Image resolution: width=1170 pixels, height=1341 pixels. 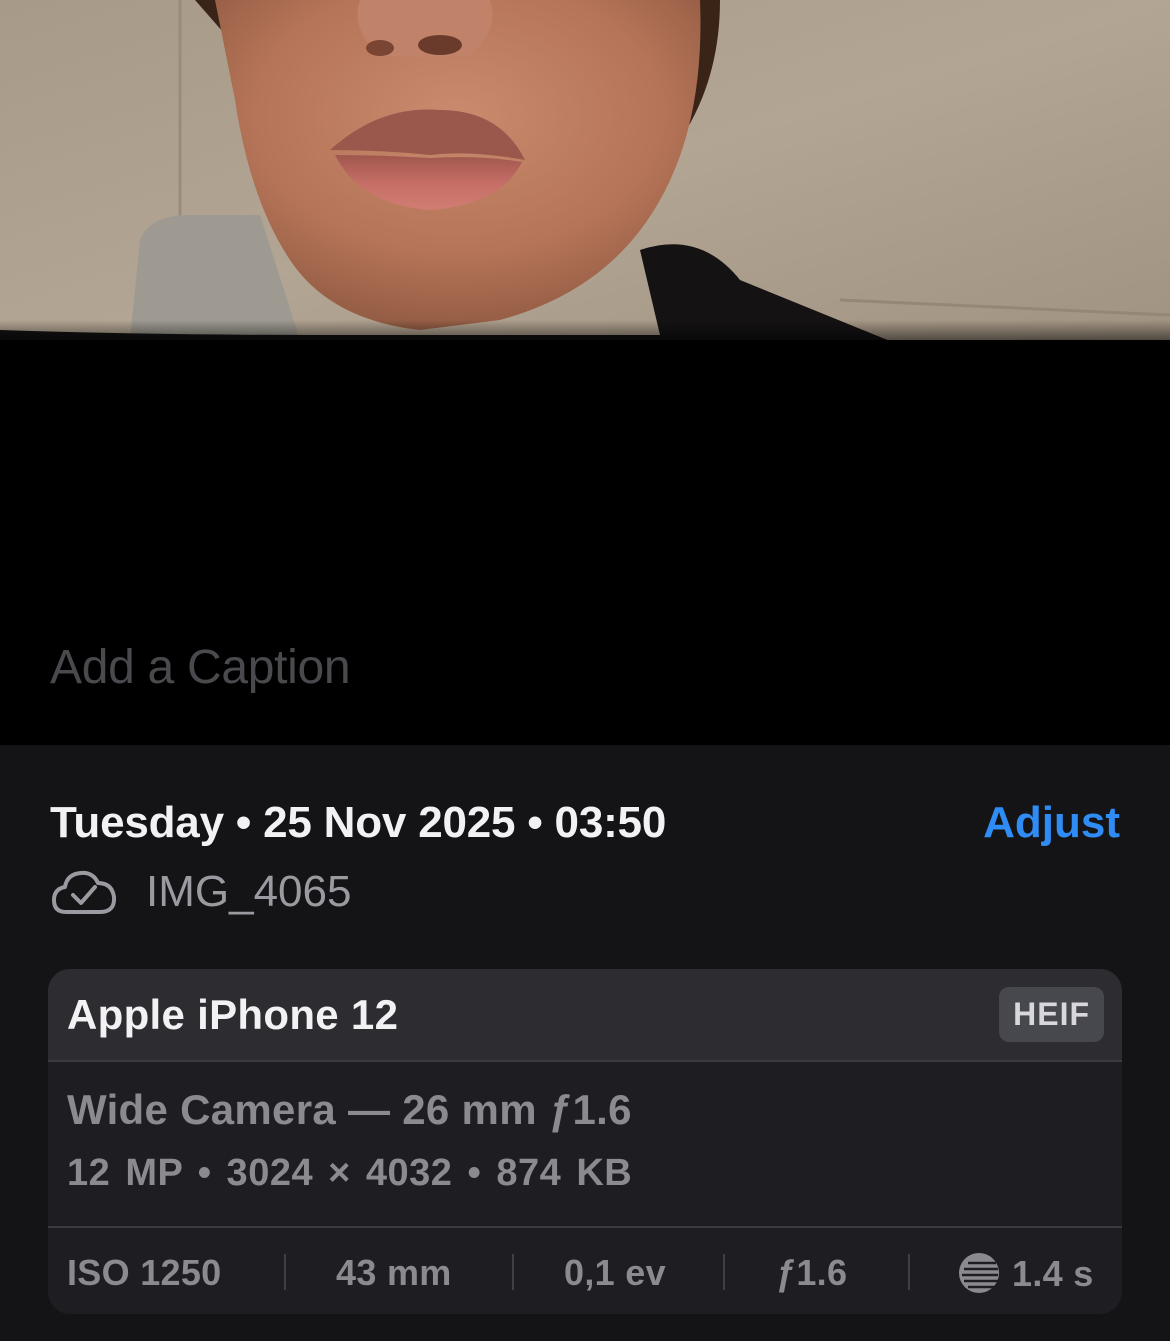 What do you see at coordinates (812, 1272) in the screenshot?
I see `exif-aperture: ƒ1.6` at bounding box center [812, 1272].